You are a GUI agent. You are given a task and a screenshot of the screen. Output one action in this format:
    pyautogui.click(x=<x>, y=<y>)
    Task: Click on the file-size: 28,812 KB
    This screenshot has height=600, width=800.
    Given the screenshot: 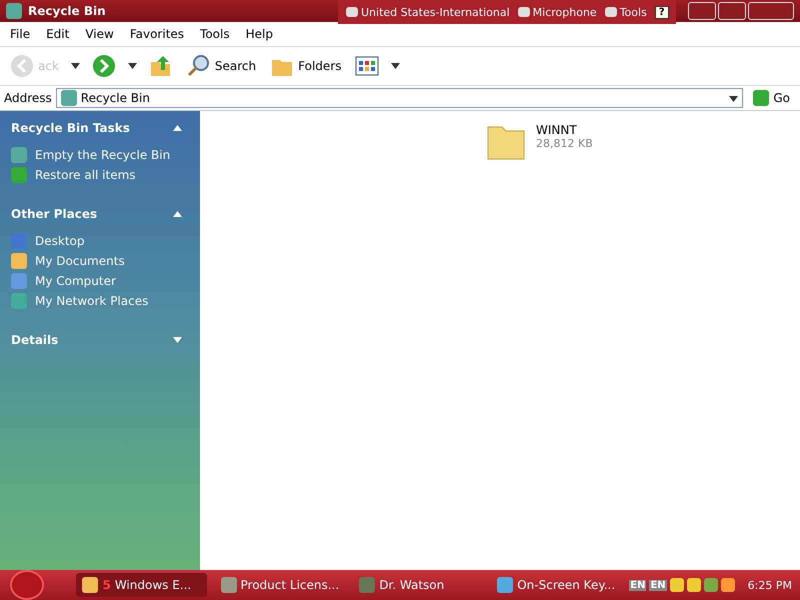 What is the action you would take?
    pyautogui.click(x=564, y=143)
    